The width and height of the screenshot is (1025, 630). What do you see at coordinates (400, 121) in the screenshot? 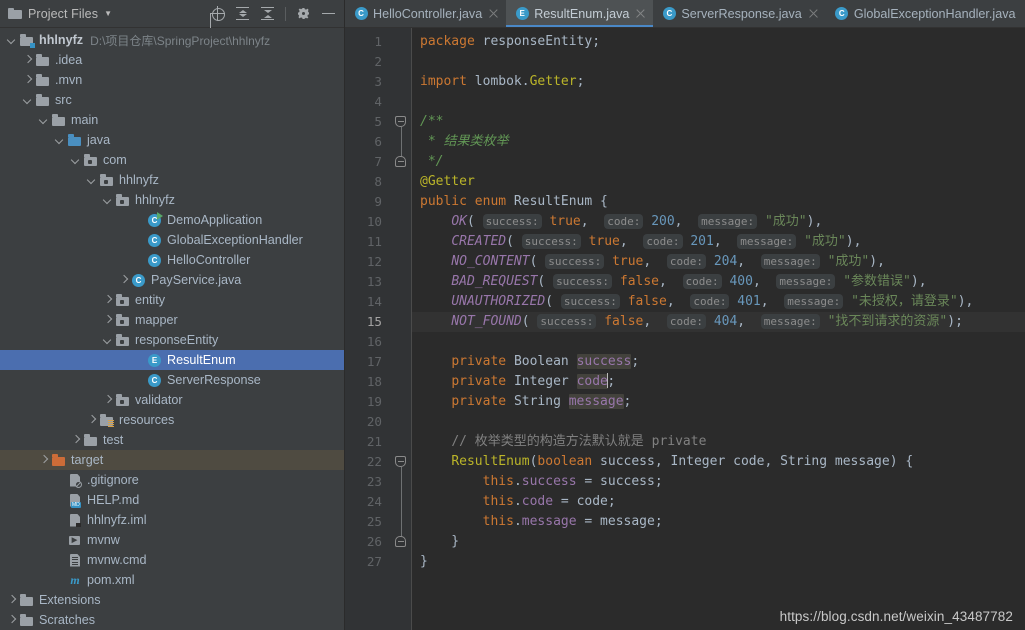
I see `fold-marker-javadoc-start` at bounding box center [400, 121].